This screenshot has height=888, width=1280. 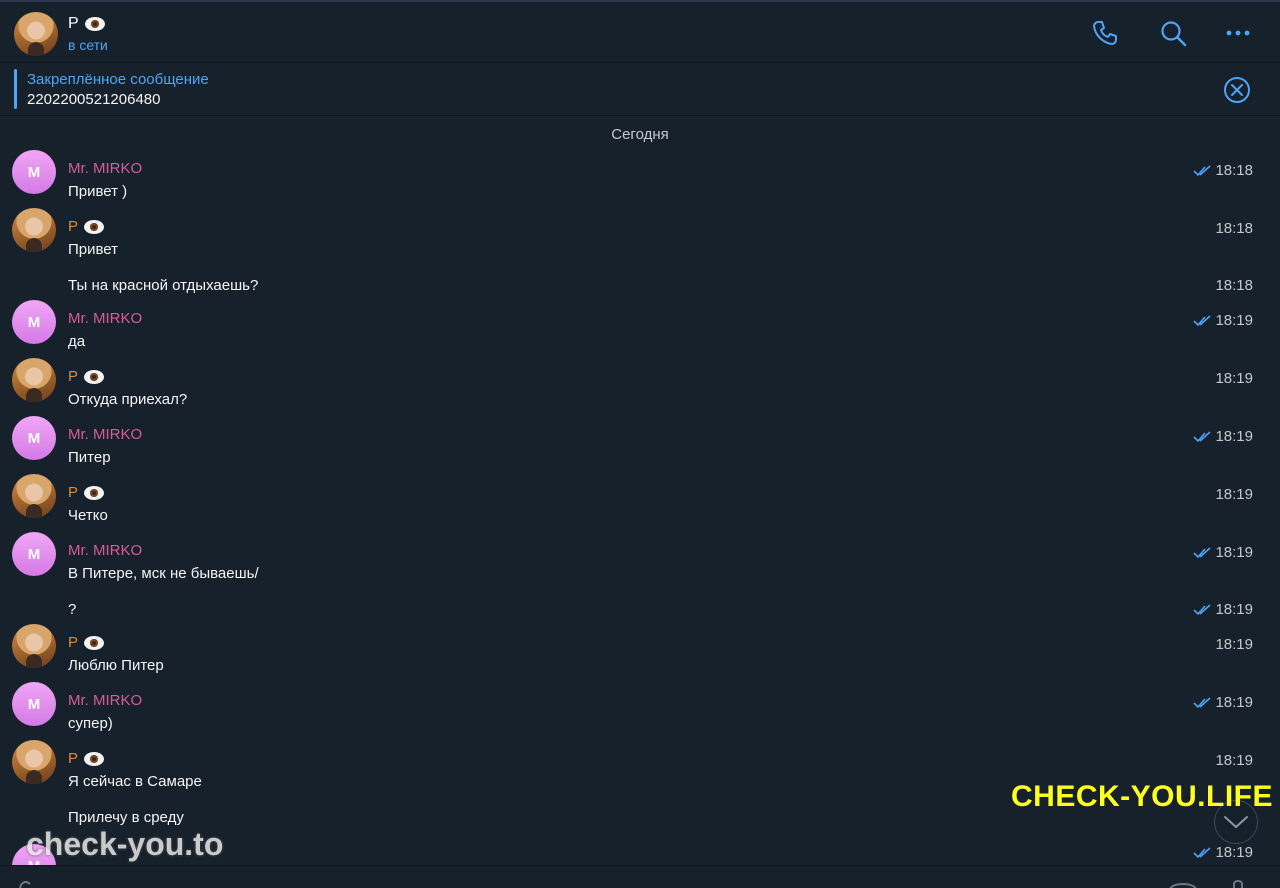 I want to click on message-text: Прилечу в среду, so click(x=126, y=817).